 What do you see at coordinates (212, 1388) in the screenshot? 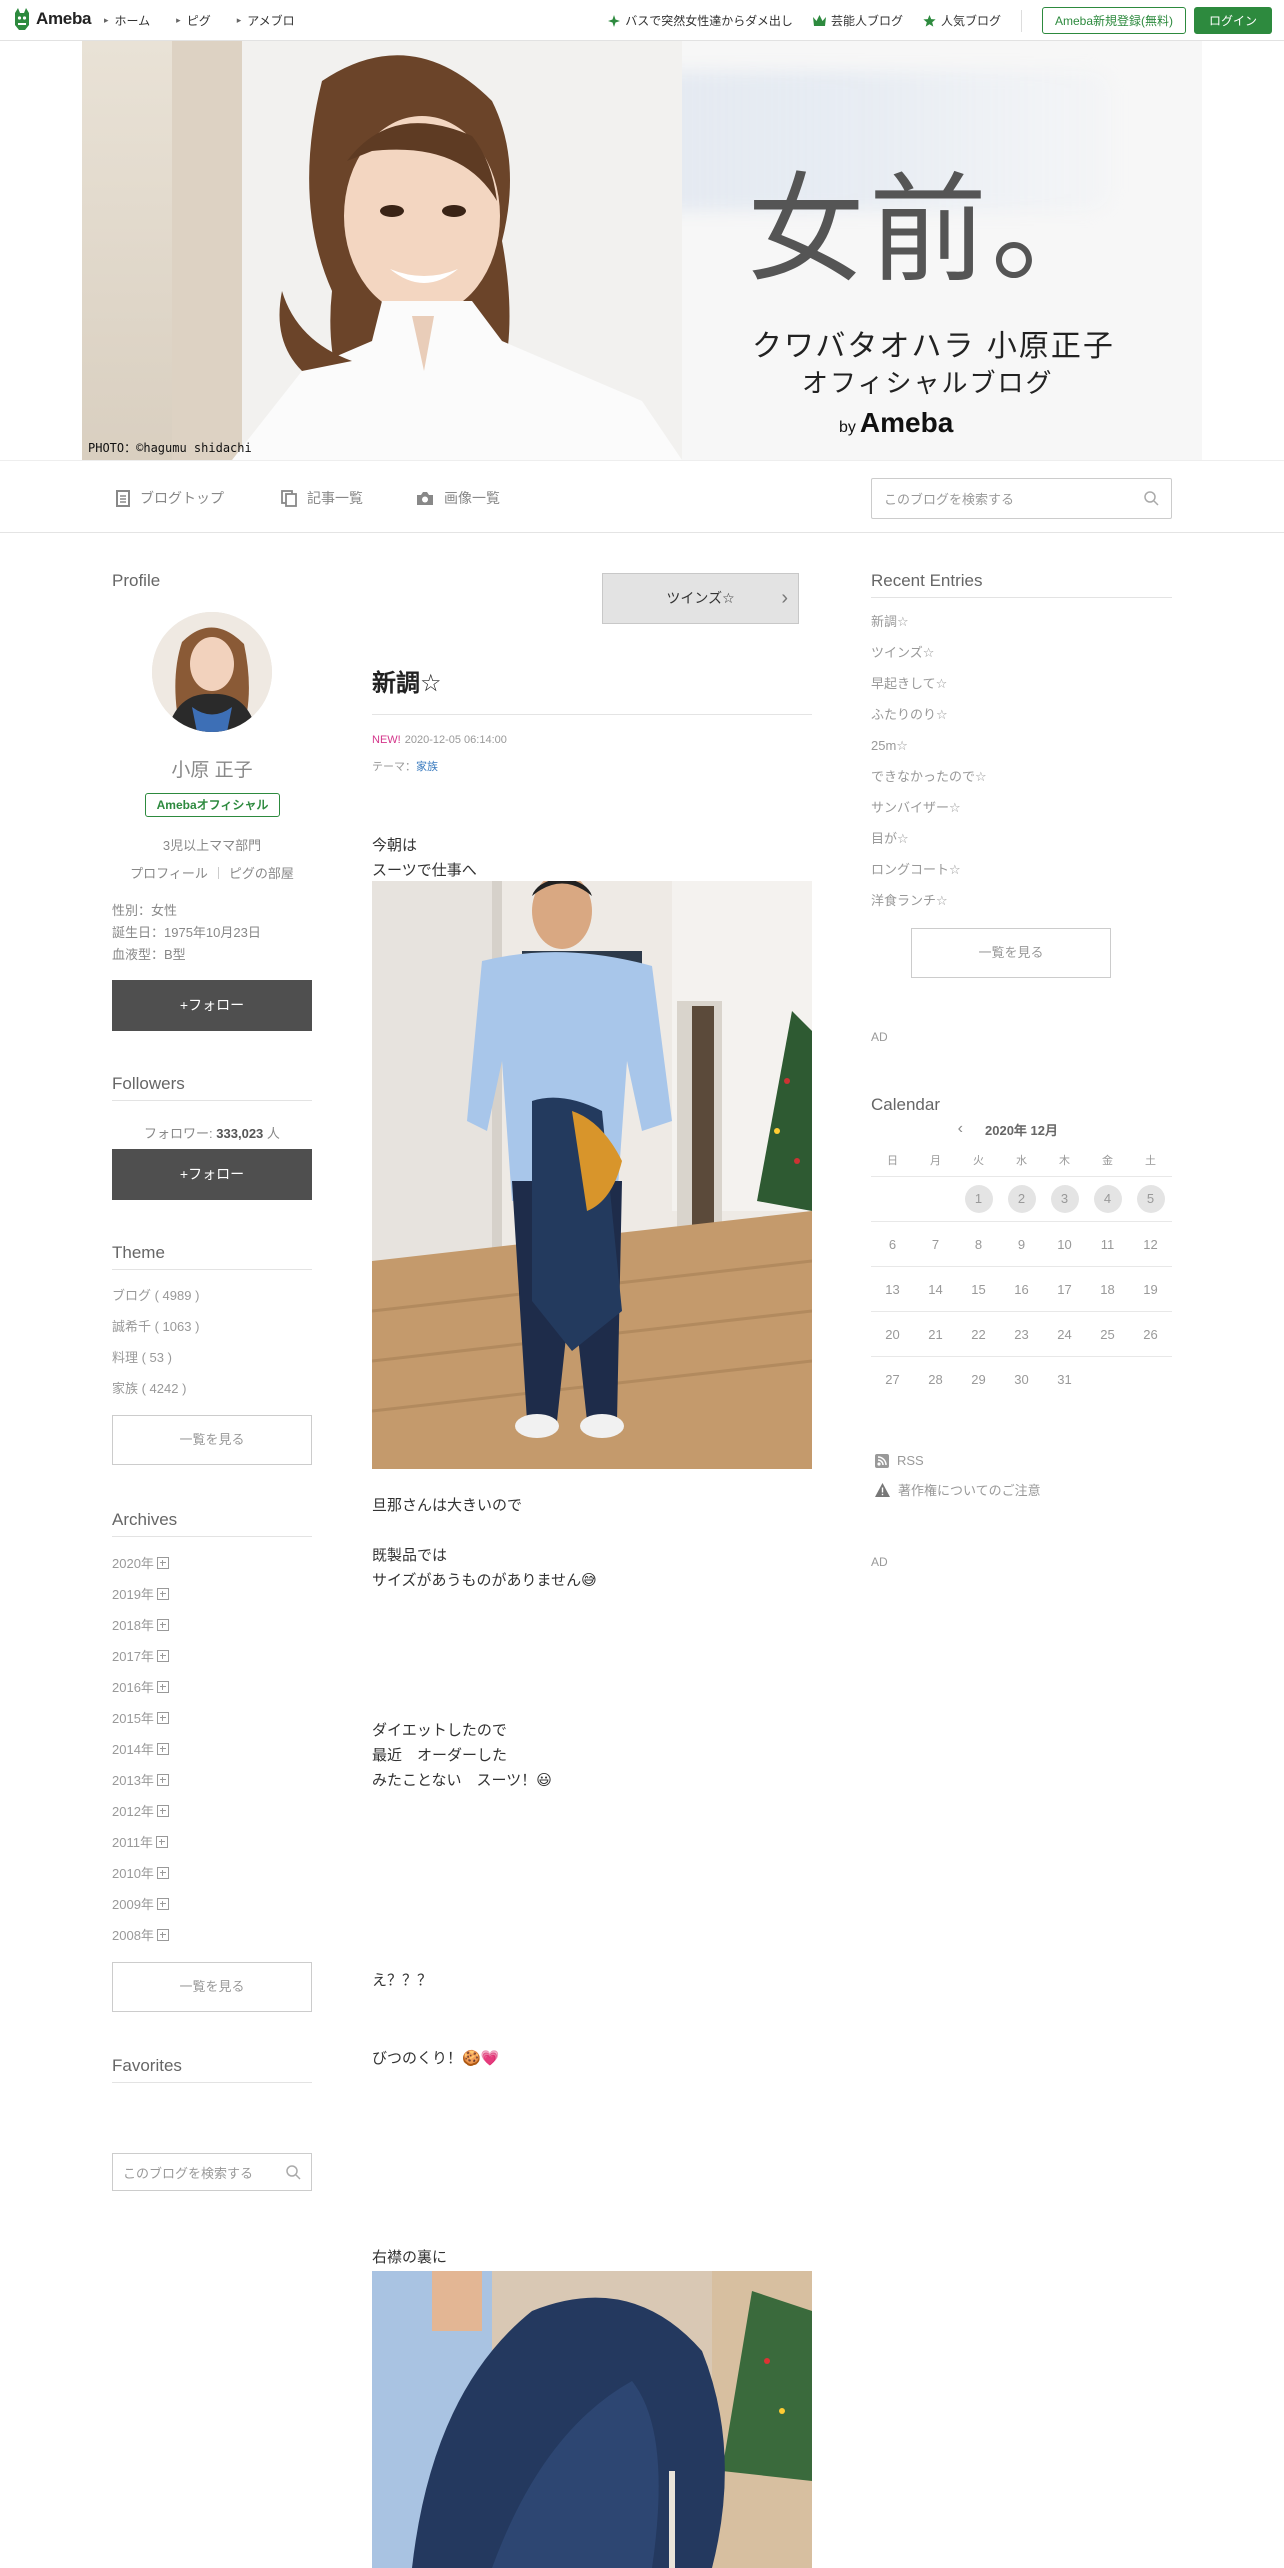
I see `theme-item: 家族 ( 4242 )` at bounding box center [212, 1388].